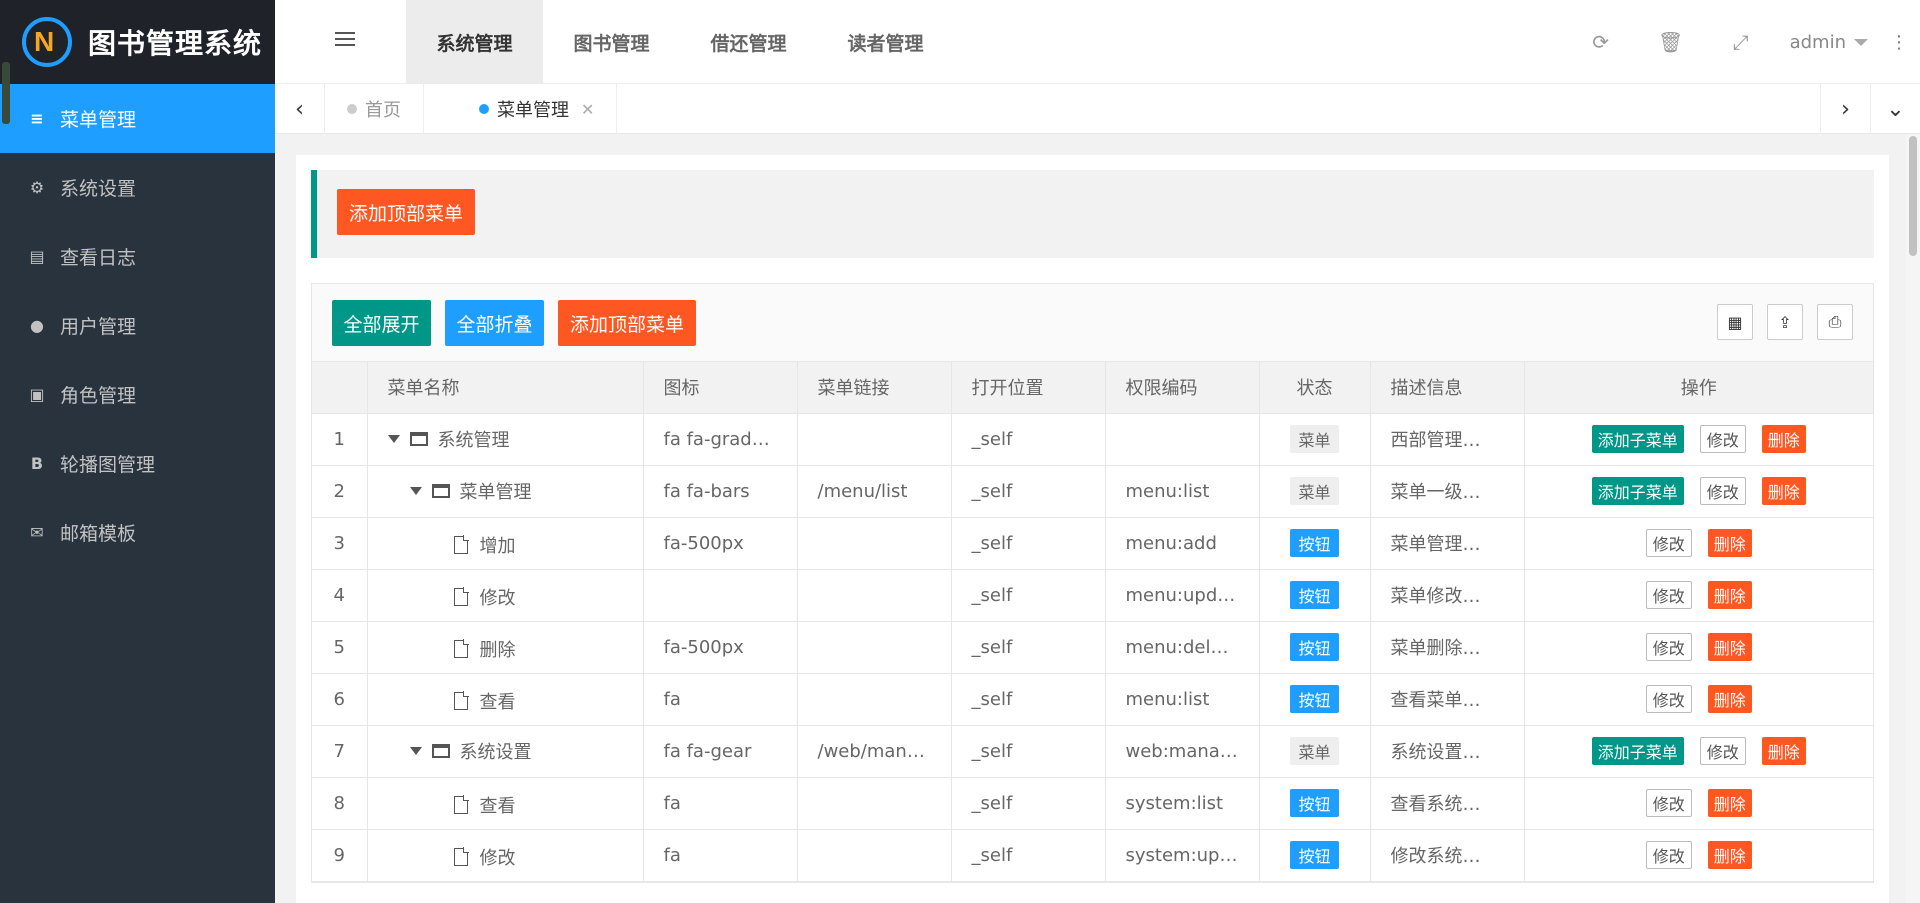 Image resolution: width=1920 pixels, height=903 pixels. Describe the element at coordinates (1817, 42) in the screenshot. I see `username: admin` at that location.